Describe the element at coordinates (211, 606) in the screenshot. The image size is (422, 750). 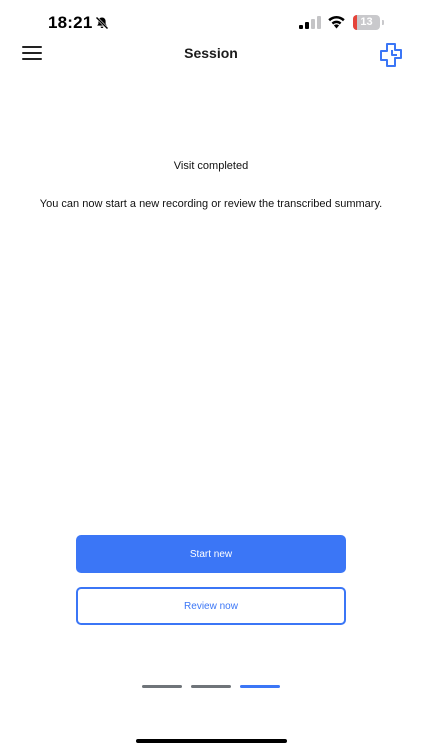
I see `review-now-button: Review now` at that location.